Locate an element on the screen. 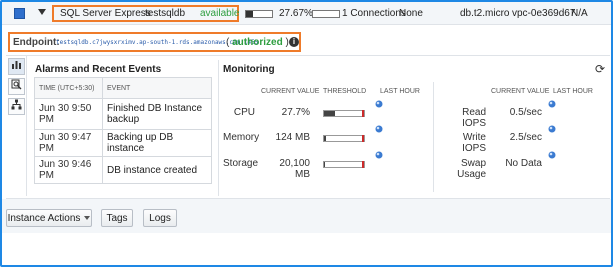 The height and width of the screenshot is (267, 613). instance-actions-label: Instance Actions is located at coordinates (44, 218).